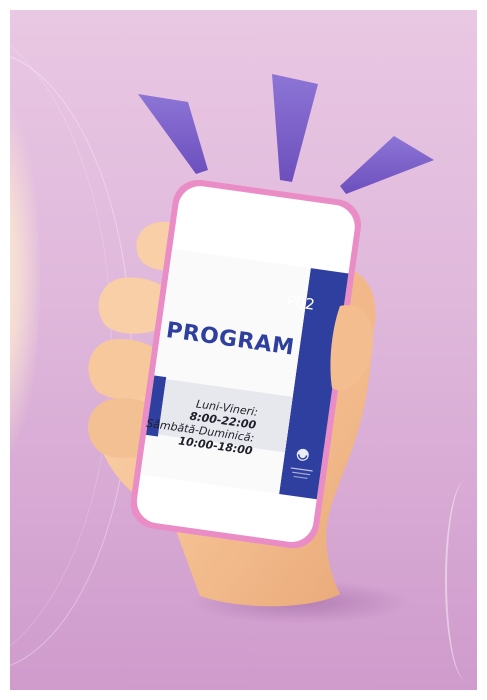  I want to click on screen-code: P02, so click(300, 303).